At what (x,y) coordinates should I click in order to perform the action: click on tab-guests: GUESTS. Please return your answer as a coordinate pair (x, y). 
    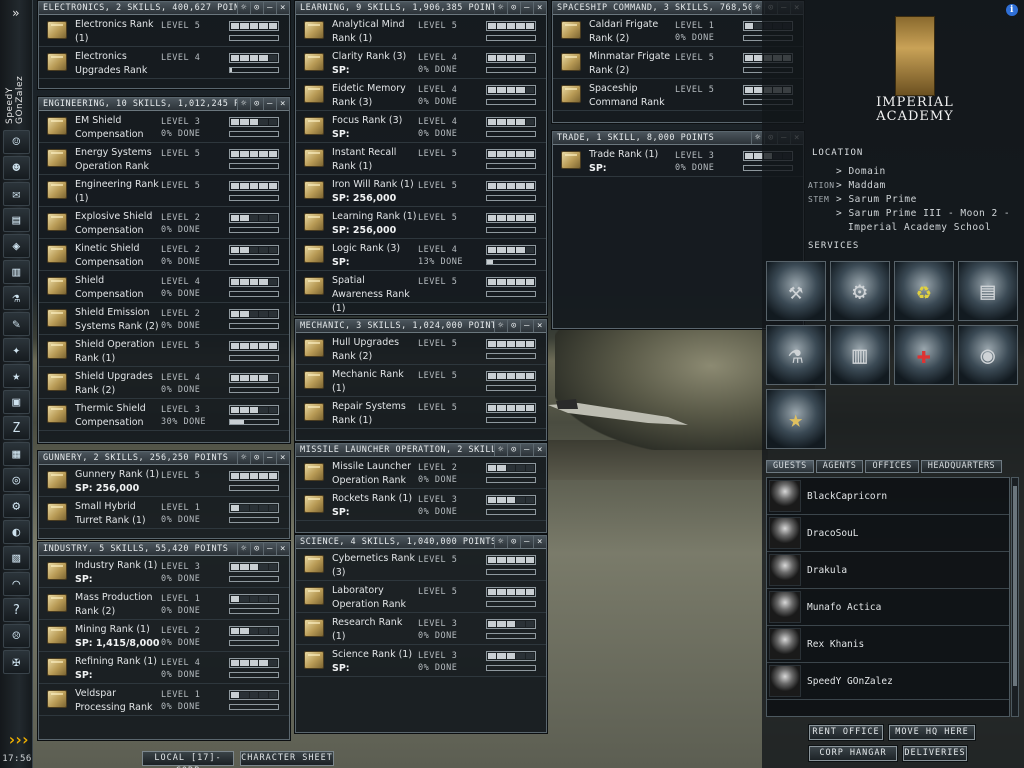
    Looking at the image, I should click on (790, 466).